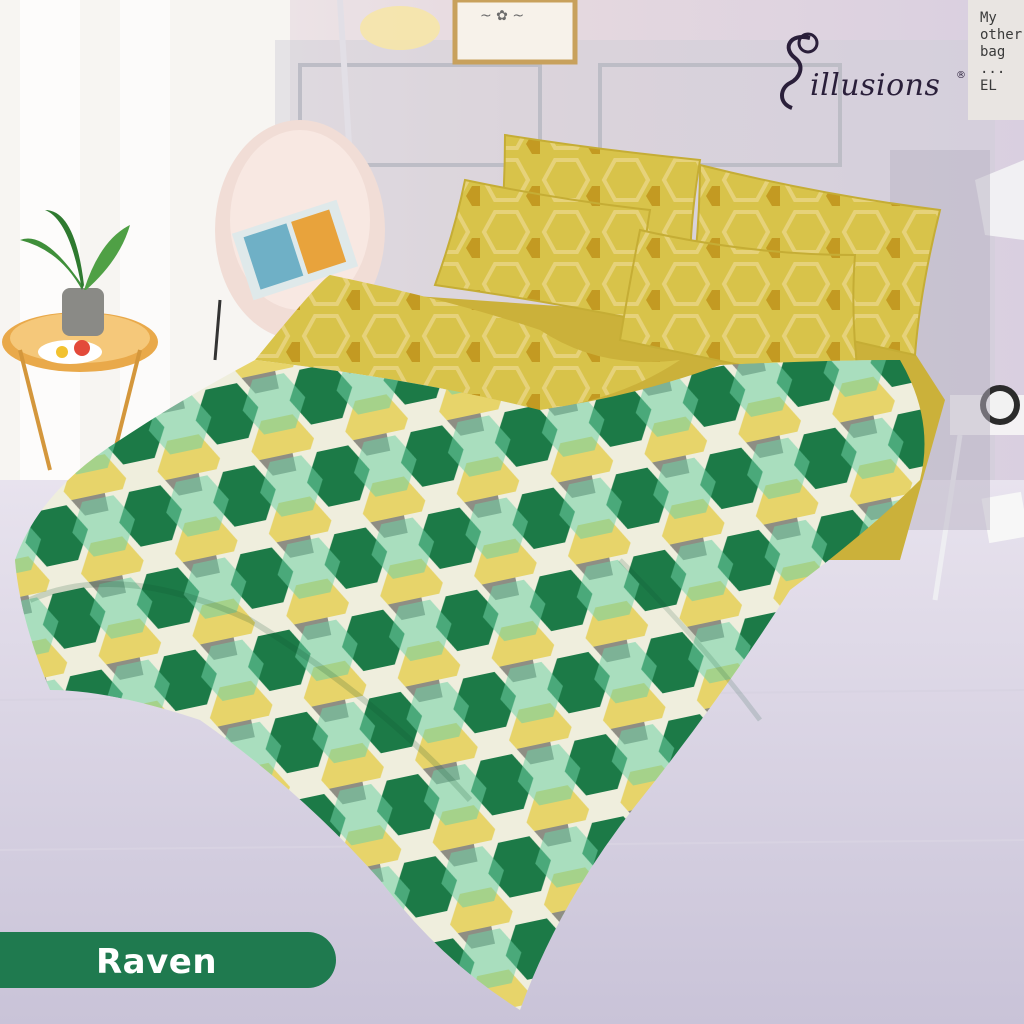 The height and width of the screenshot is (1024, 1024). I want to click on brand-name: illusions, so click(875, 85).